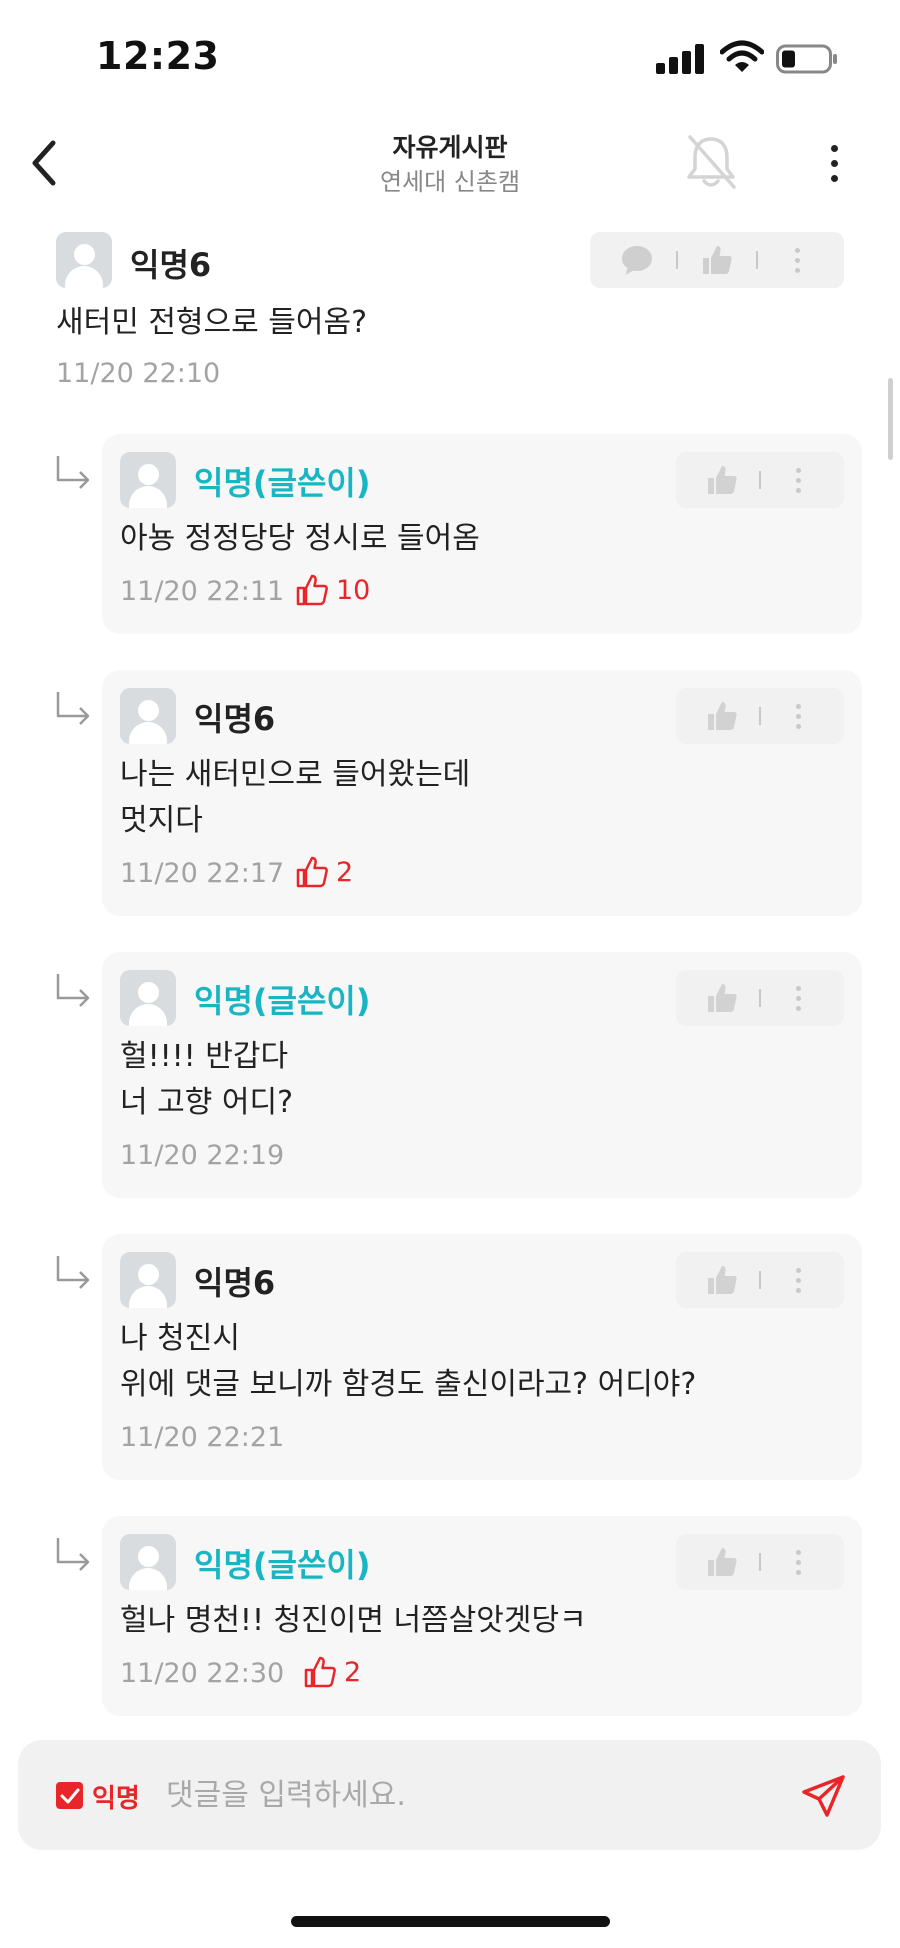 The height and width of the screenshot is (1948, 900). I want to click on reply-time: 11/20 22:17, so click(202, 873).